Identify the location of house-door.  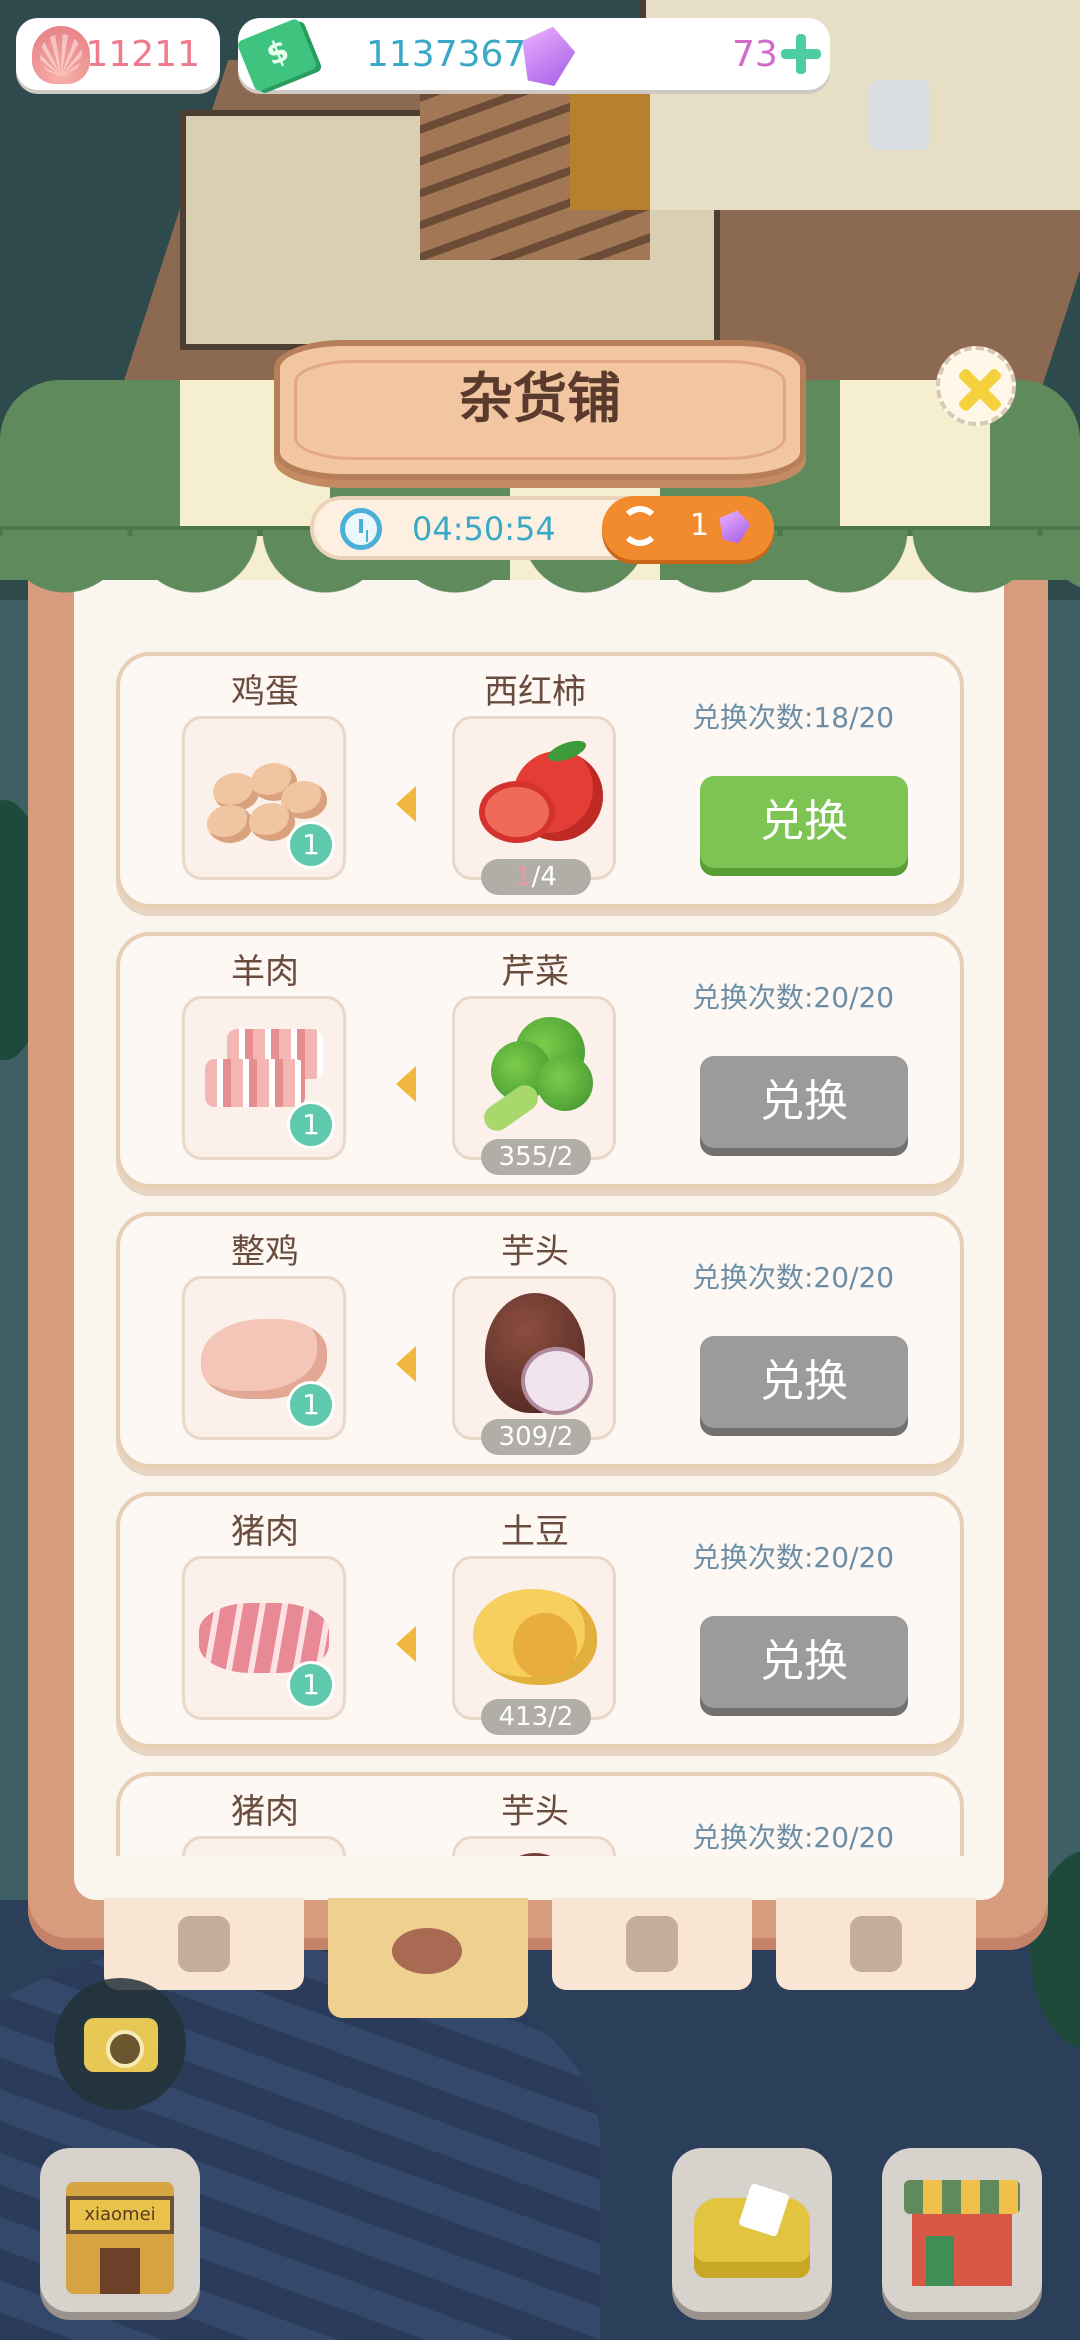
(120, 2271).